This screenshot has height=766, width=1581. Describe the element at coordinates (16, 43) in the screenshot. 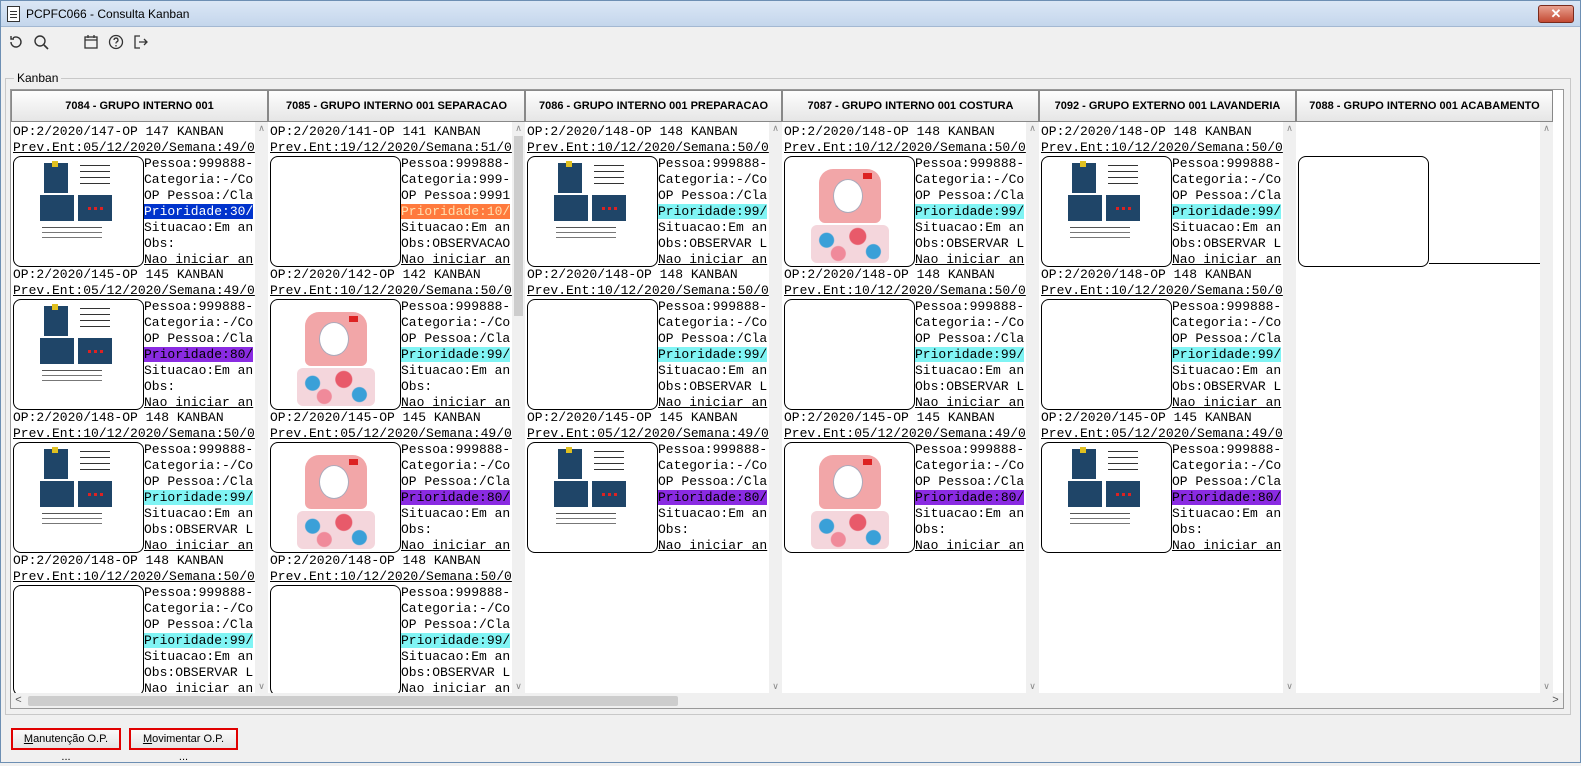

I see `refresh-icon` at that location.